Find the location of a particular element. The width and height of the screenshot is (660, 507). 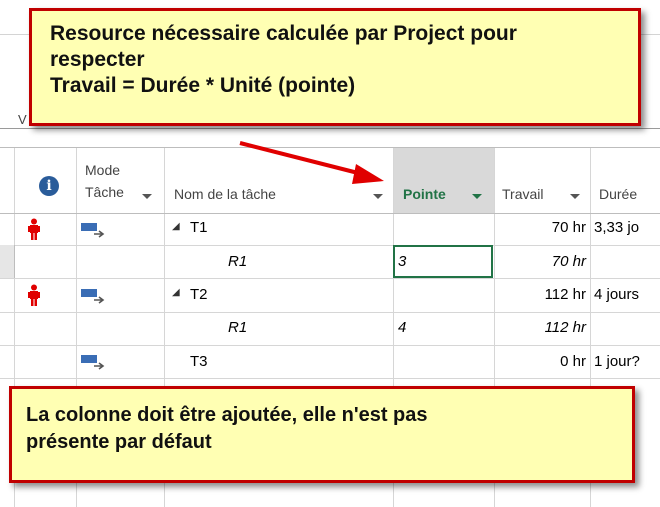

info-icon: i is located at coordinates (49, 186).